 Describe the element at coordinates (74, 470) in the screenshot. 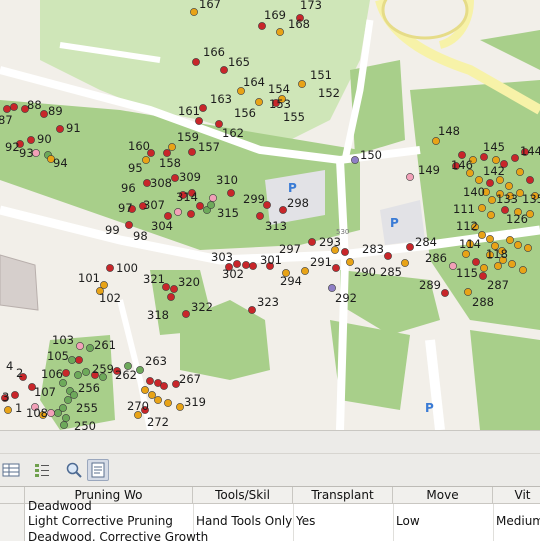

I see `zoom-map-icon` at that location.